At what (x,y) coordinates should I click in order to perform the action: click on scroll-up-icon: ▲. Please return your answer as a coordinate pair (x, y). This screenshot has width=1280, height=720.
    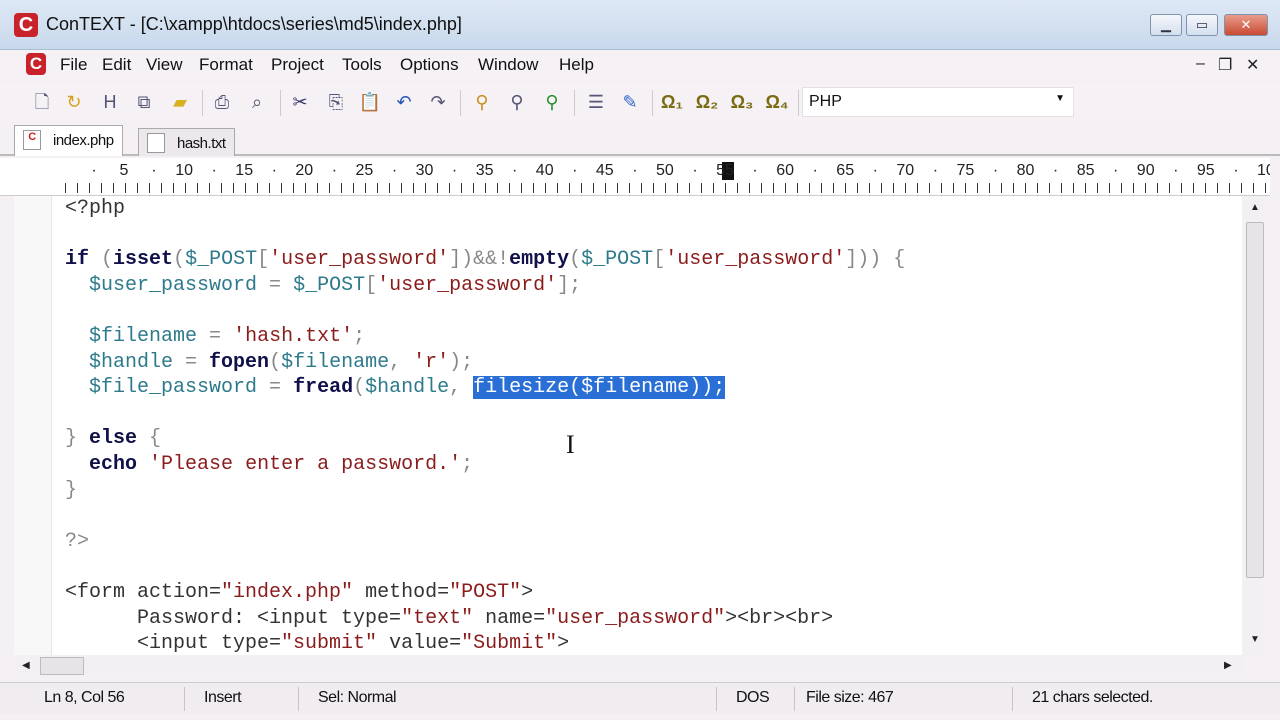
    Looking at the image, I should click on (1255, 207).